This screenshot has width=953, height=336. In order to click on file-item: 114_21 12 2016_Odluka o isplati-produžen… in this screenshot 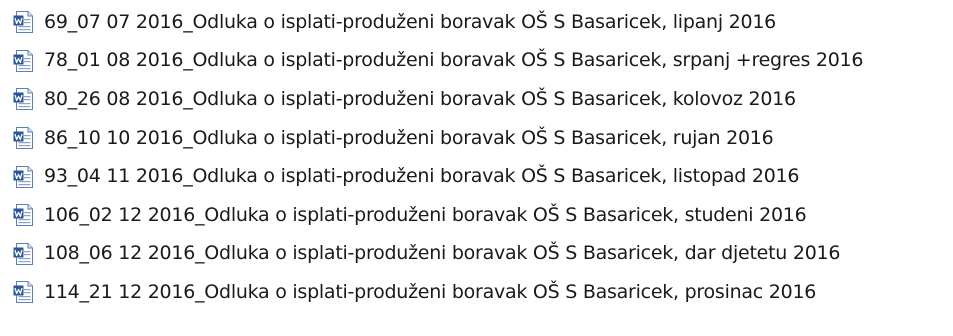, I will do `click(479, 292)`.